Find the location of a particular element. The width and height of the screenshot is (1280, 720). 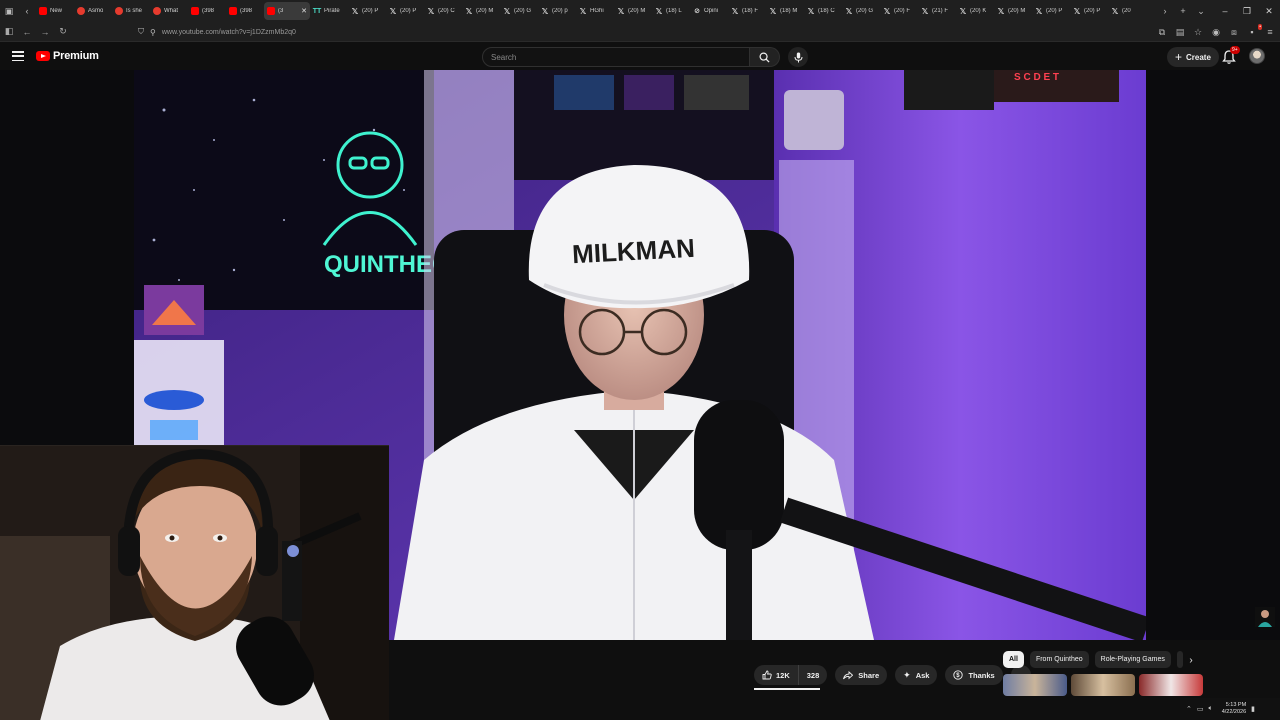

system-tray: ⌃ ▭ 🔈︎ 5:13 PM 4/22/2026 ▮ is located at coordinates (1230, 709).